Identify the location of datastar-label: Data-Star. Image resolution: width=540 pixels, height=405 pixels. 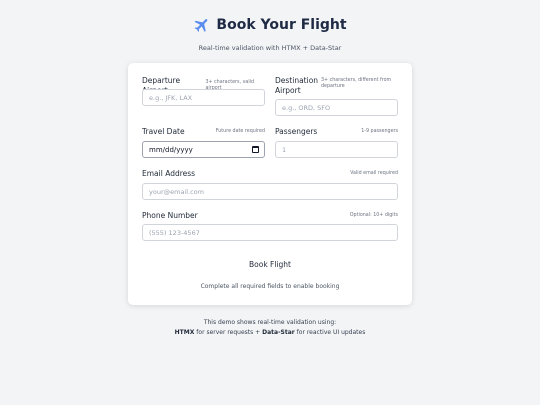
(278, 332).